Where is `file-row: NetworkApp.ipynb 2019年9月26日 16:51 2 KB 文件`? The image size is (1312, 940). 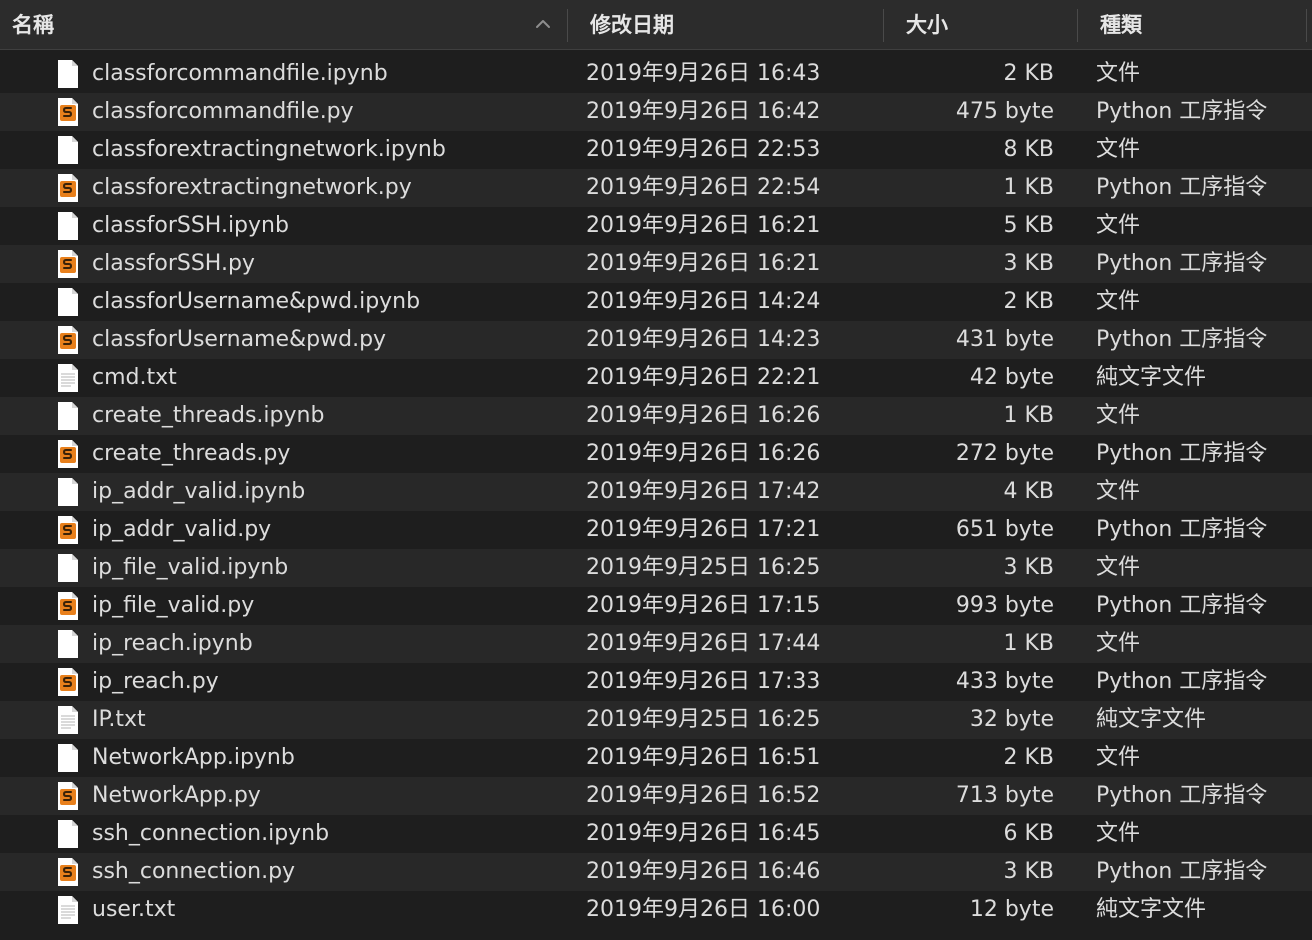
file-row: NetworkApp.ipynb 2019年9月26日 16:51 2 KB 文件 is located at coordinates (656, 758).